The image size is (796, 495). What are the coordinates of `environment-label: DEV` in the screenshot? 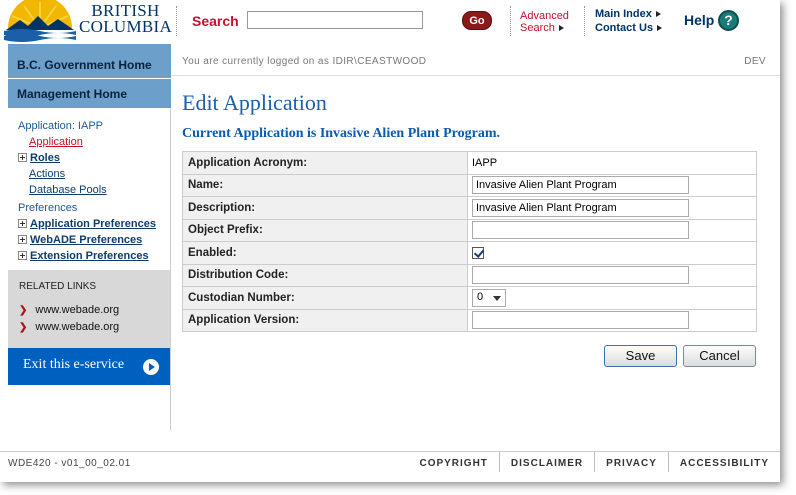 It's located at (755, 61).